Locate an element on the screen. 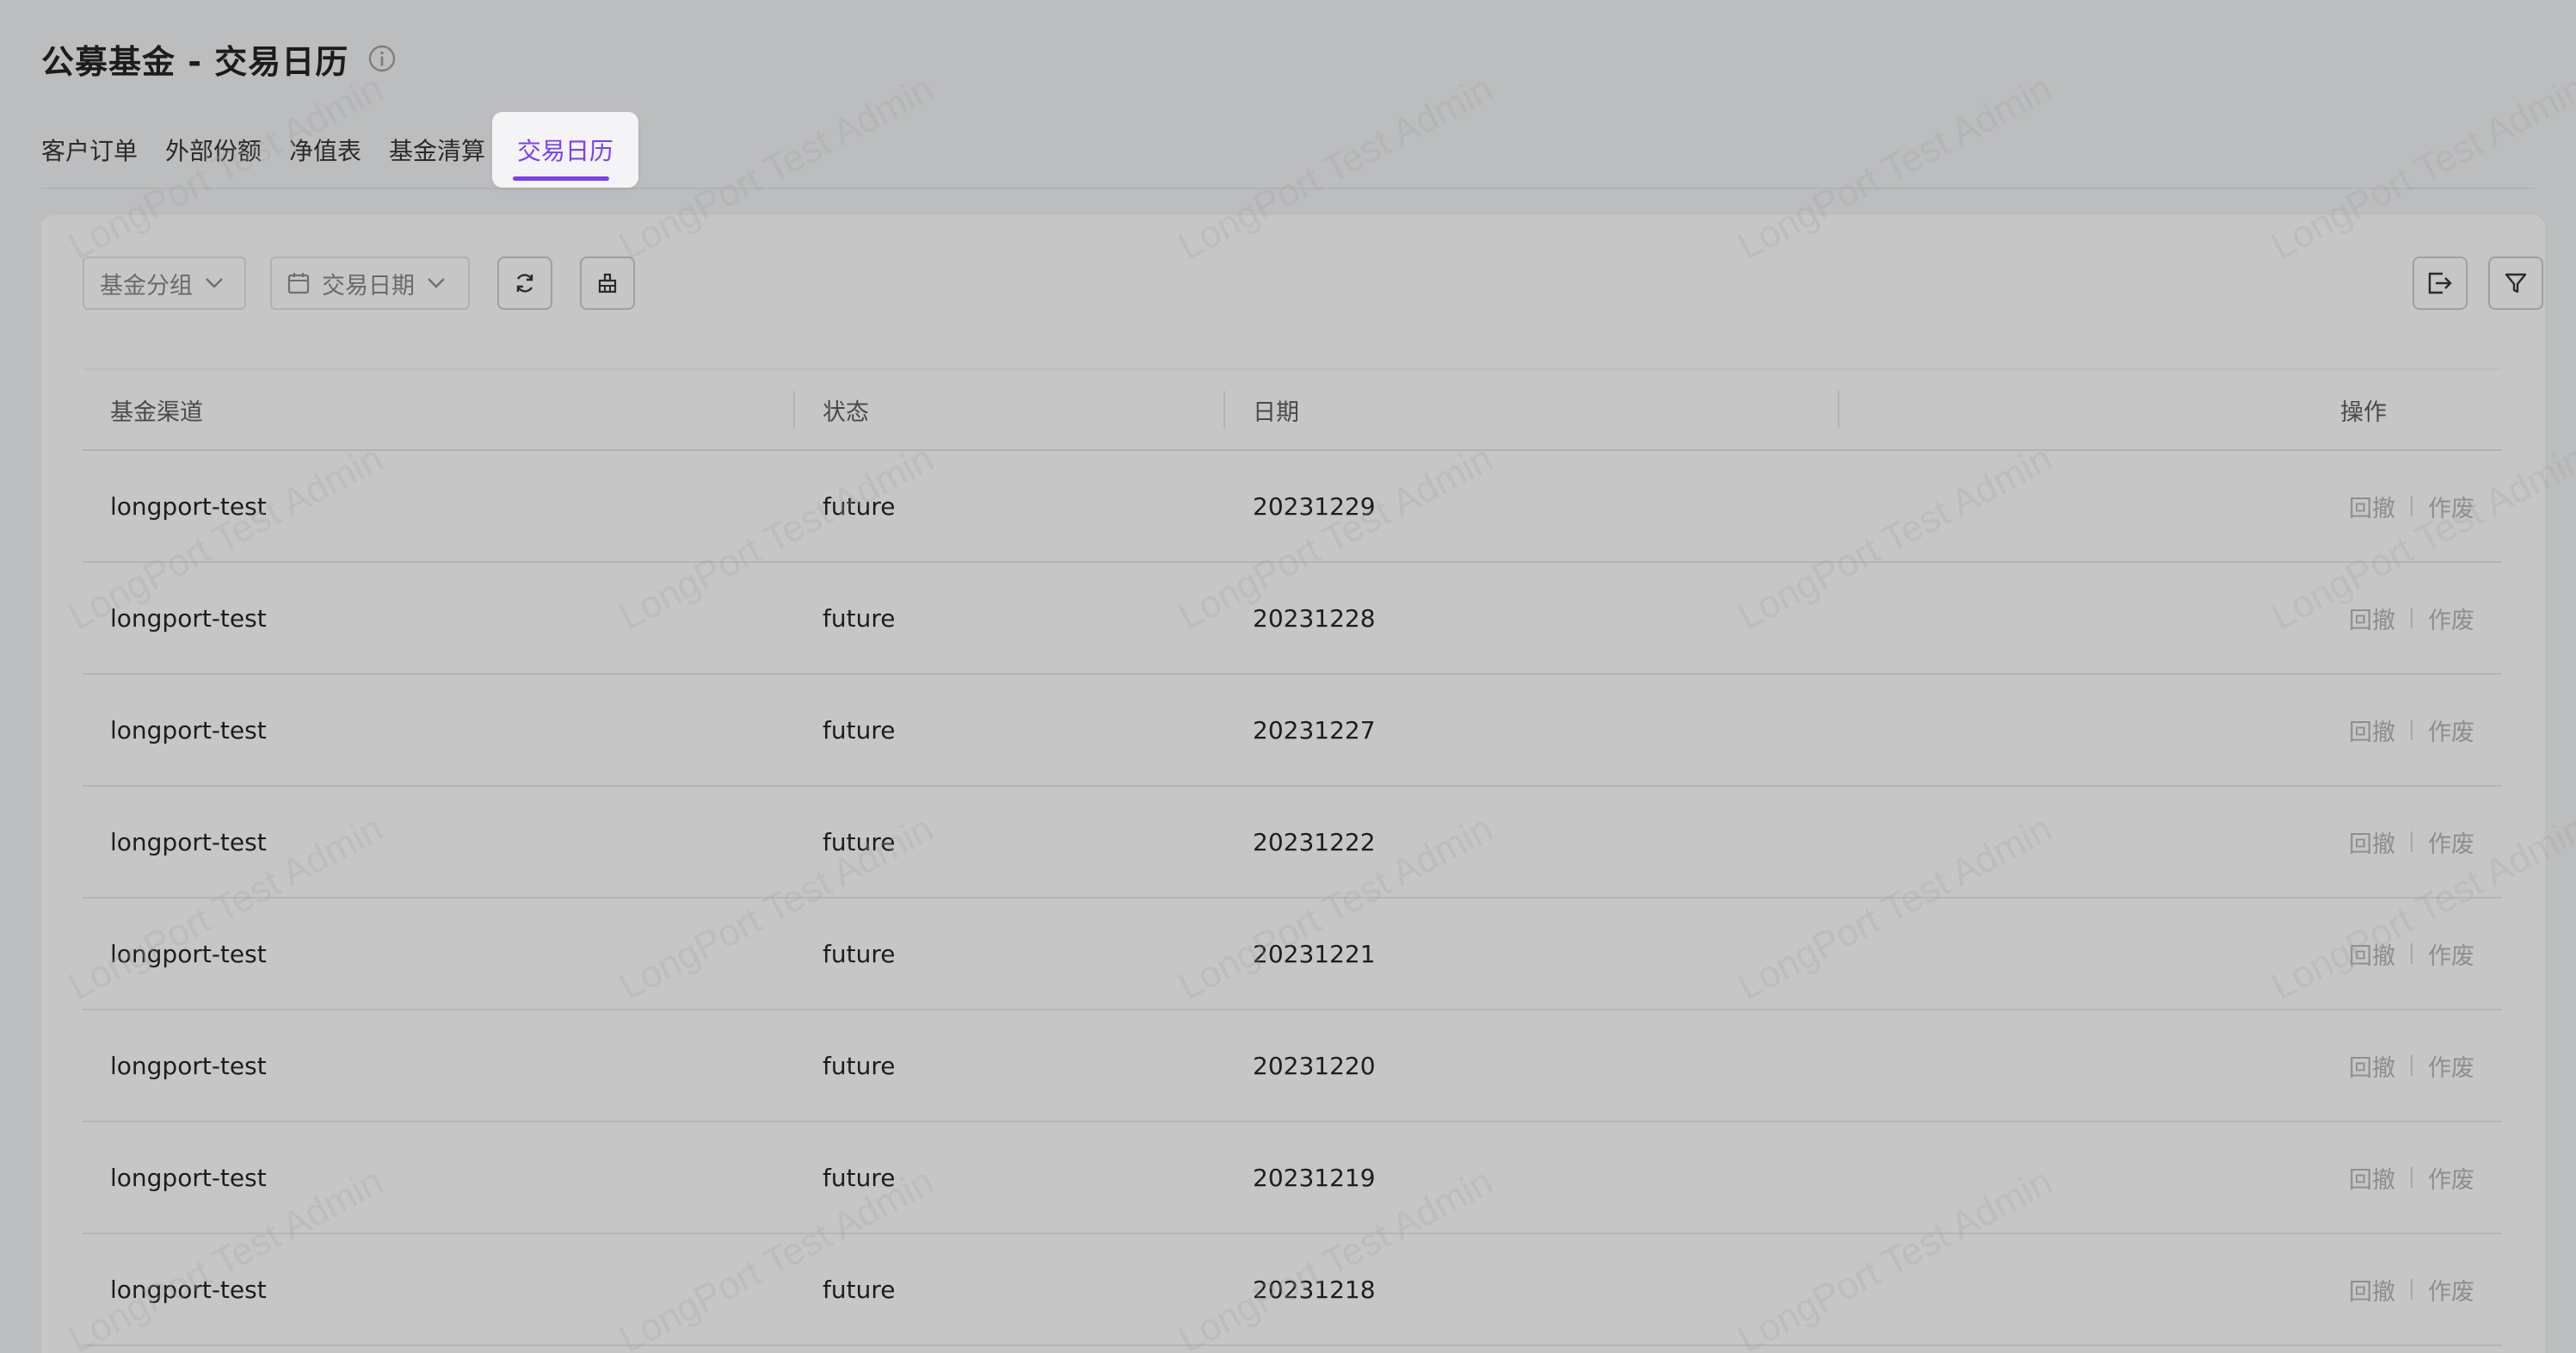  title-row: 公募基金 - 交易日历 is located at coordinates (219, 58).